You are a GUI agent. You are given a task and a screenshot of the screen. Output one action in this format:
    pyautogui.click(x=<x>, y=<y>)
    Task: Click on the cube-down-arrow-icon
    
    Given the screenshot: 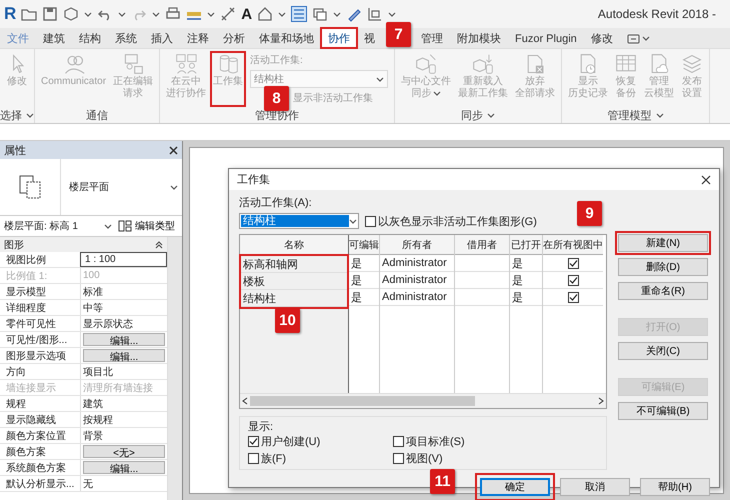 What is the action you would take?
    pyautogui.click(x=483, y=64)
    